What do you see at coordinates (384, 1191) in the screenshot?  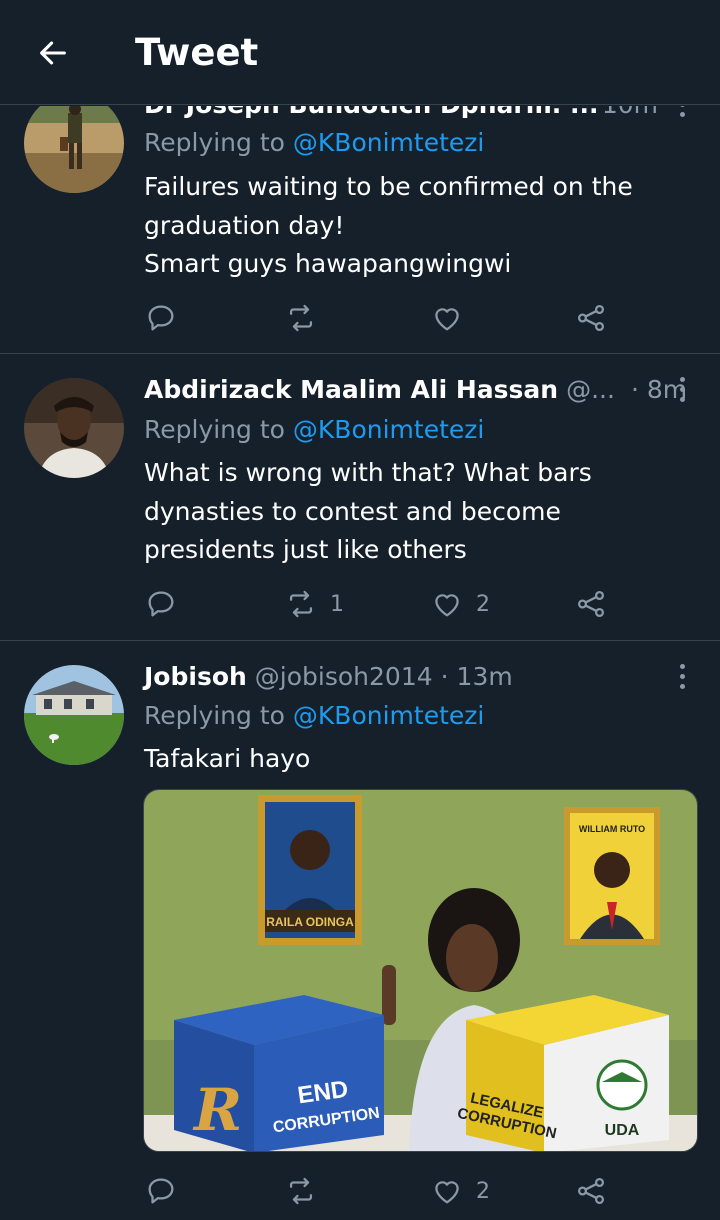 I see `tweet-actions: 2` at bounding box center [384, 1191].